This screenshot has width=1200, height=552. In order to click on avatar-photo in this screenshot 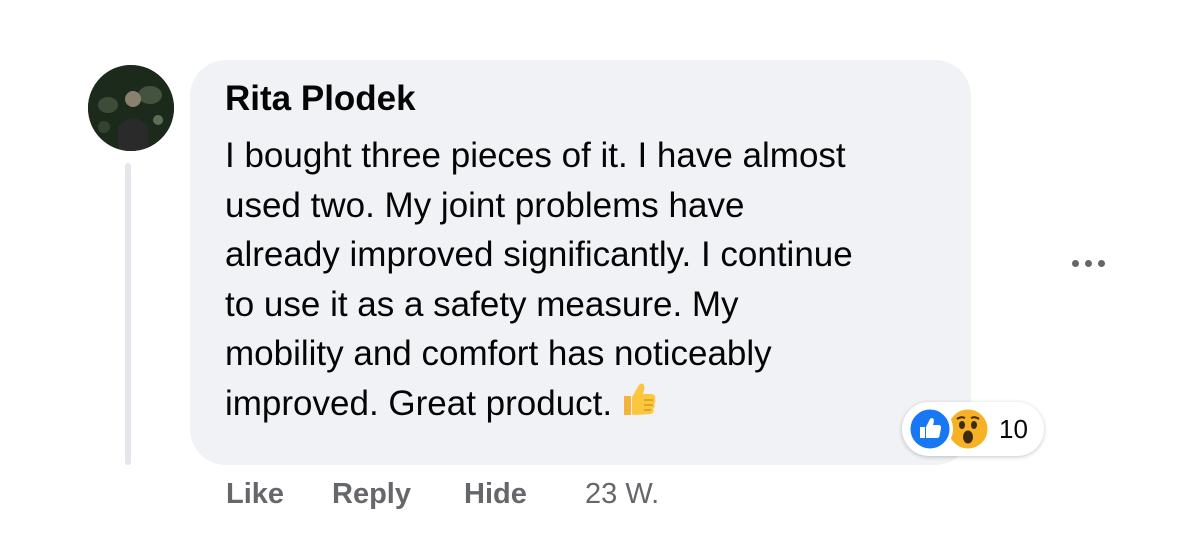, I will do `click(131, 108)`.